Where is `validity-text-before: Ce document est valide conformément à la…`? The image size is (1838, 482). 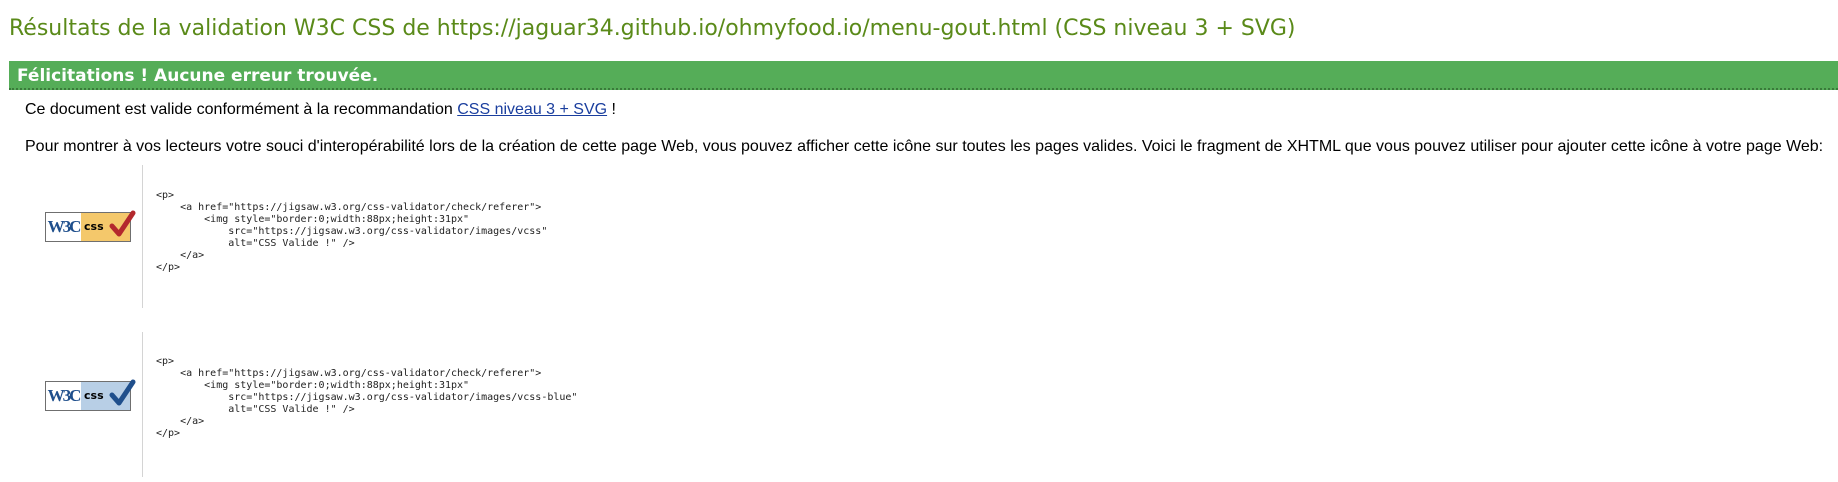
validity-text-before: Ce document est valide conformément à la… is located at coordinates (241, 109).